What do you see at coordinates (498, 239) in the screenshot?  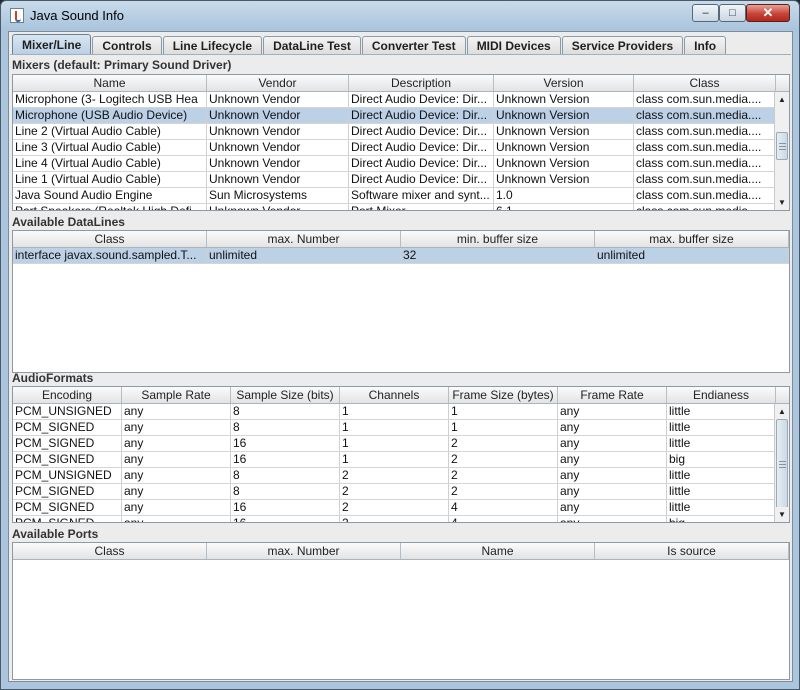 I see `column-header: min. buffer size` at bounding box center [498, 239].